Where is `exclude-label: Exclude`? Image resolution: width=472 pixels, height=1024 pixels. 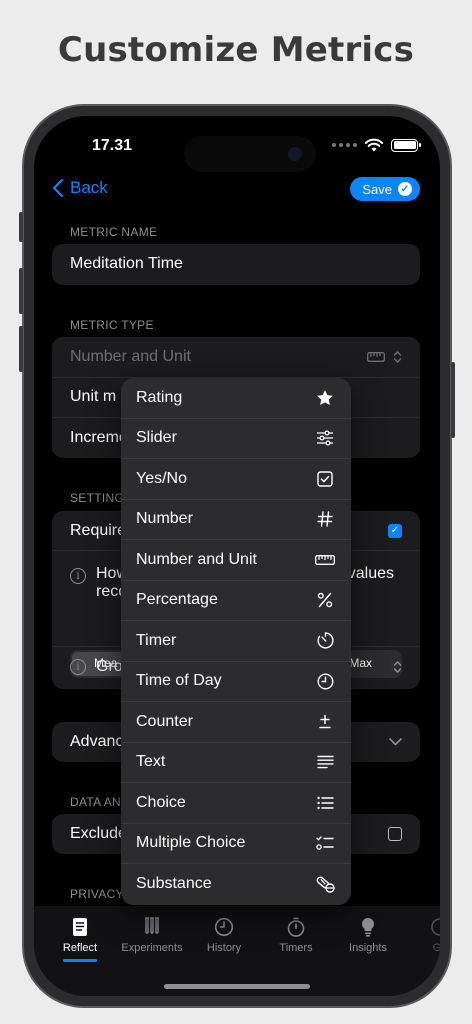 exclude-label: Exclude is located at coordinates (98, 834).